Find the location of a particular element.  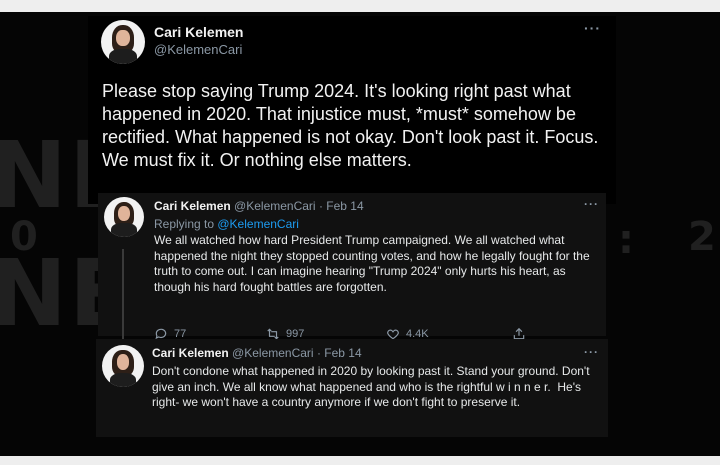

thread-connector is located at coordinates (123, 299).